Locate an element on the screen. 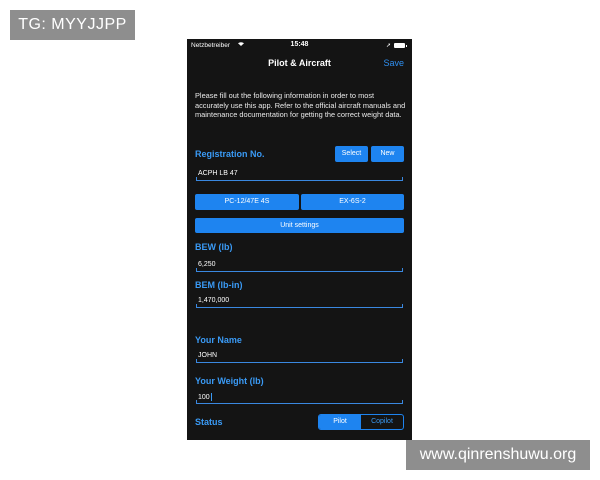 The width and height of the screenshot is (600, 480). bem-field: 1,470,000 is located at coordinates (299, 302).